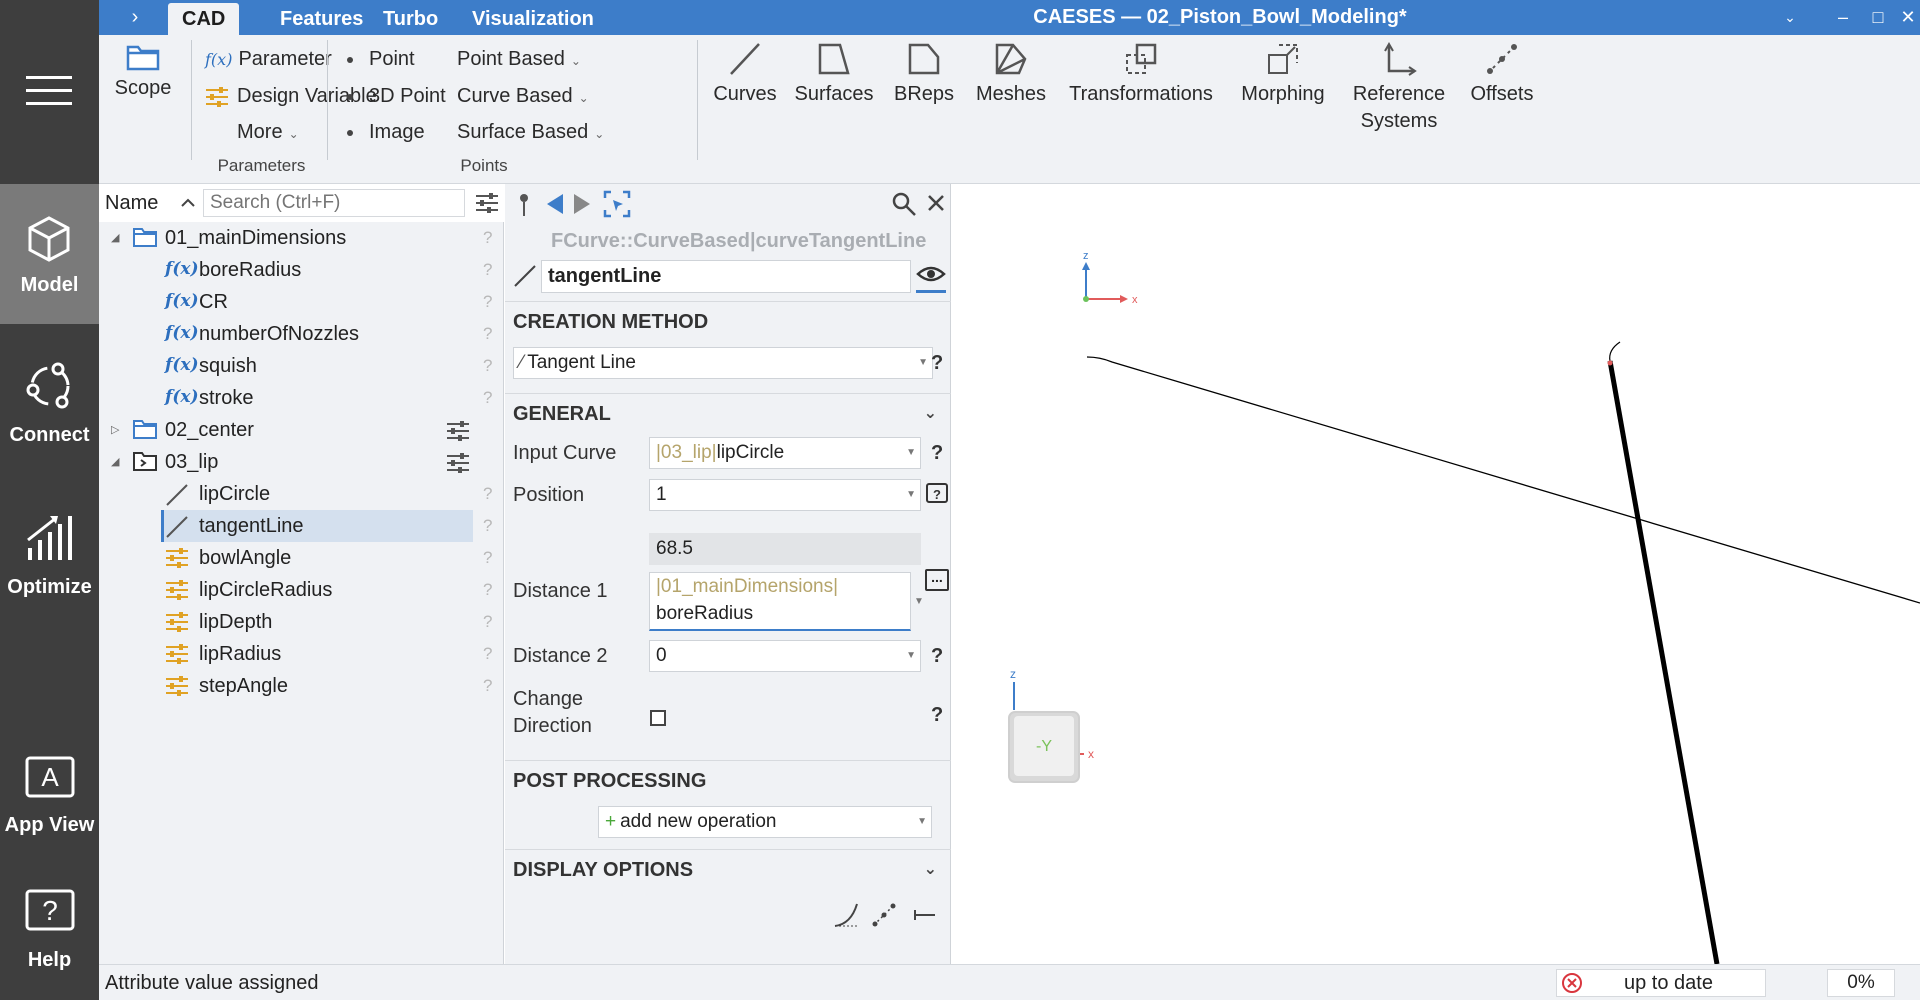 Image resolution: width=1920 pixels, height=1000 pixels. What do you see at coordinates (1615, 351) in the screenshot?
I see `lip-circle-arc` at bounding box center [1615, 351].